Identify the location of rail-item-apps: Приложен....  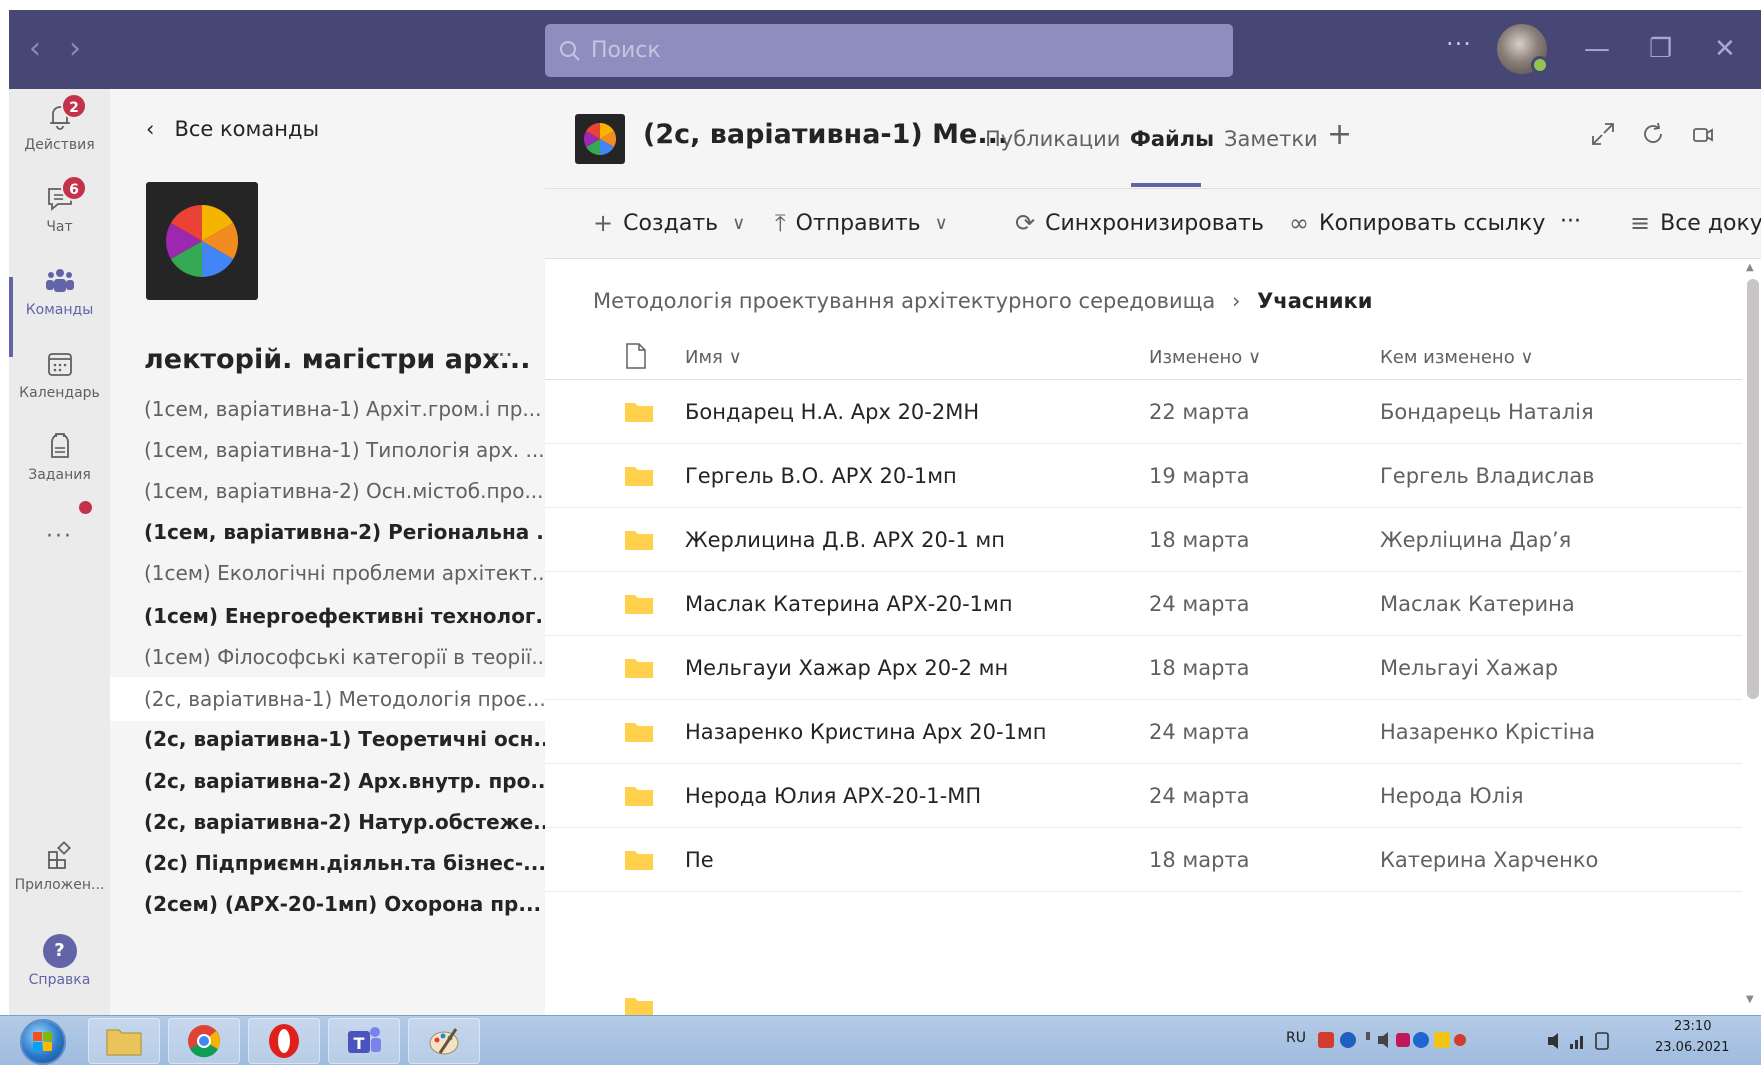
(59, 866).